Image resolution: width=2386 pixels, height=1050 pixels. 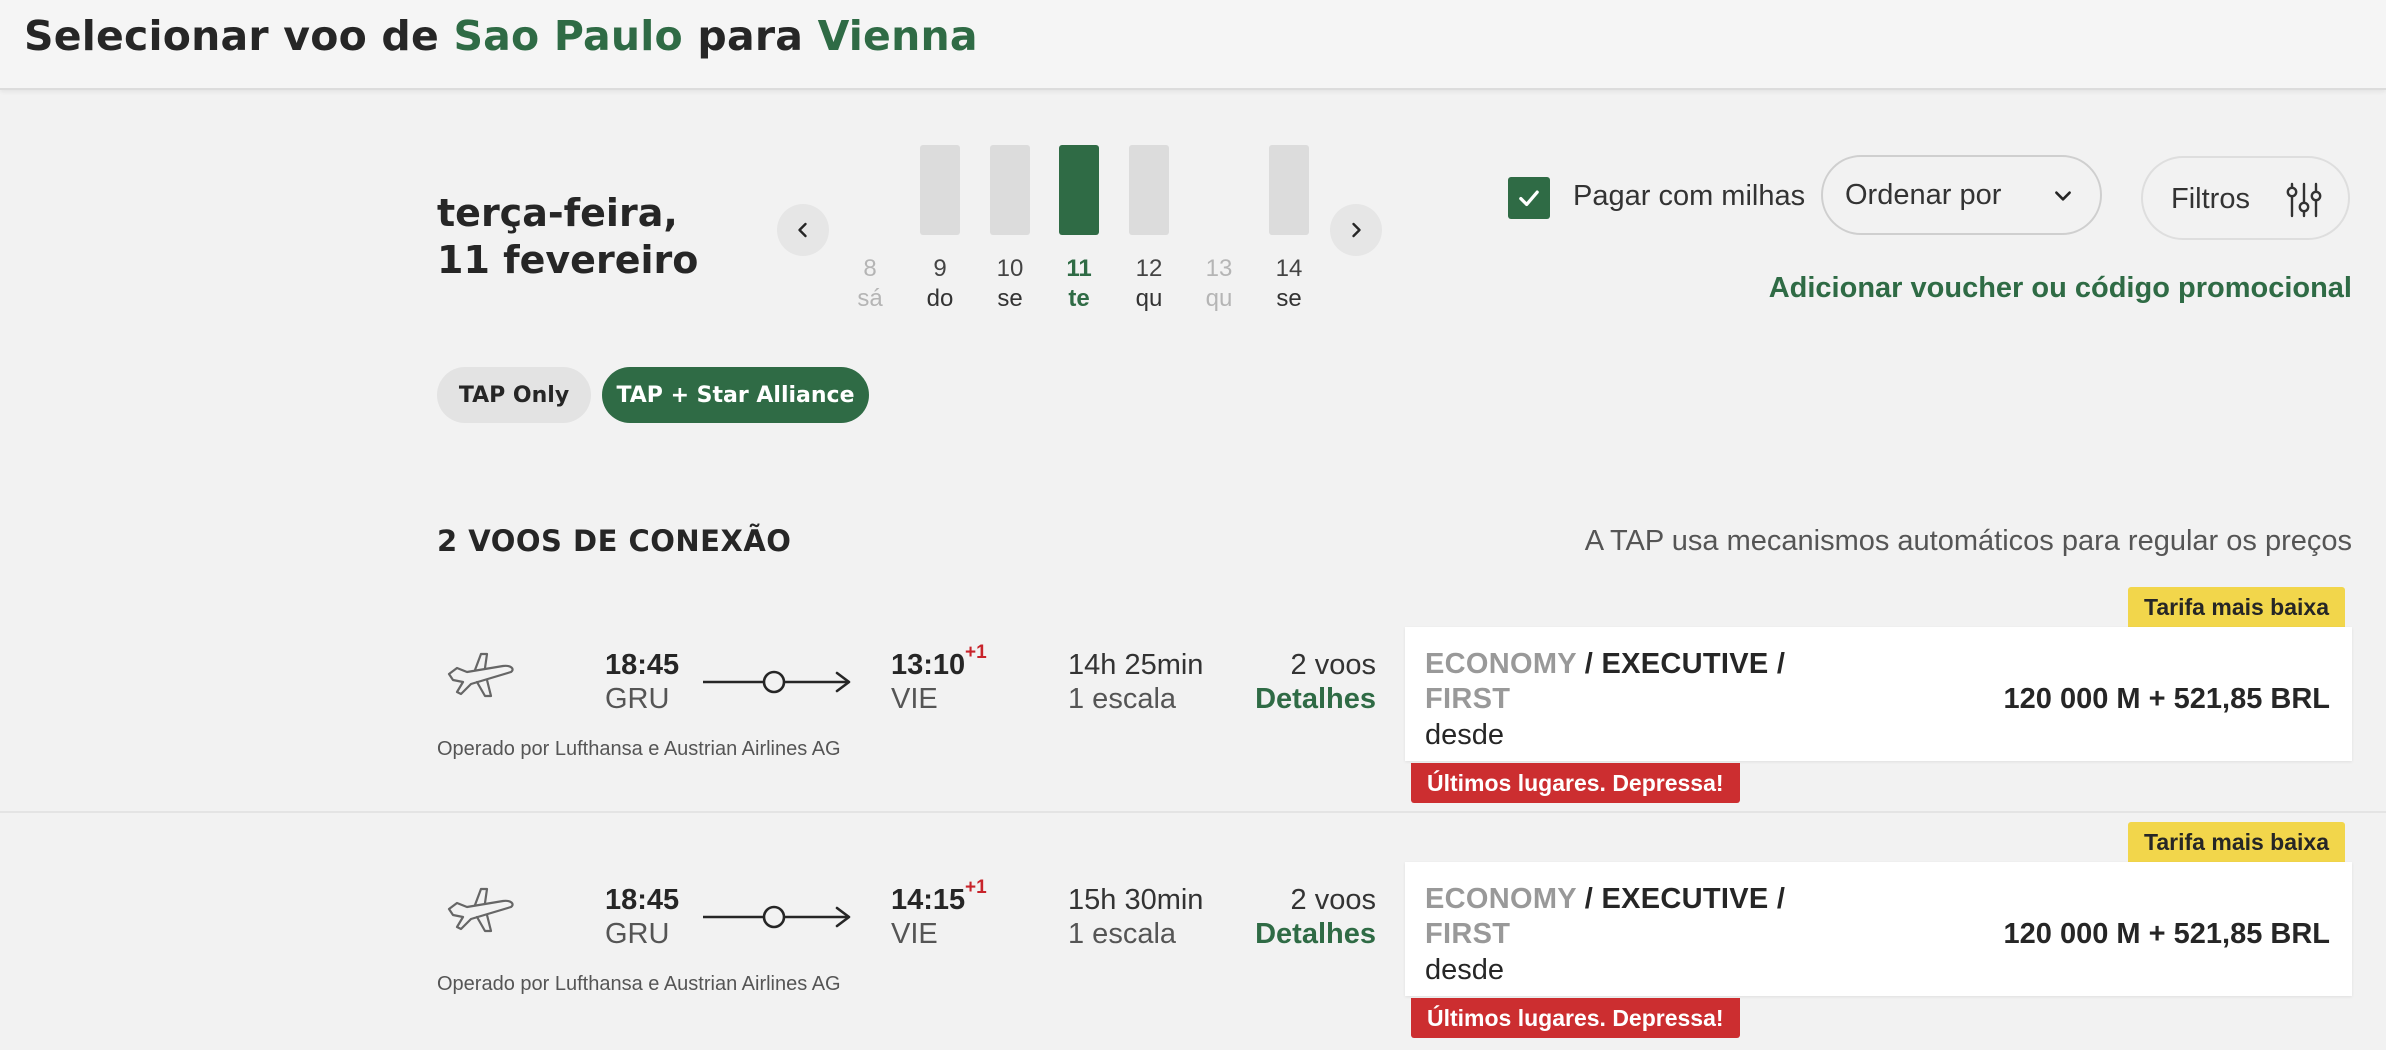 I want to click on date-option: 10 se, so click(x=1010, y=230).